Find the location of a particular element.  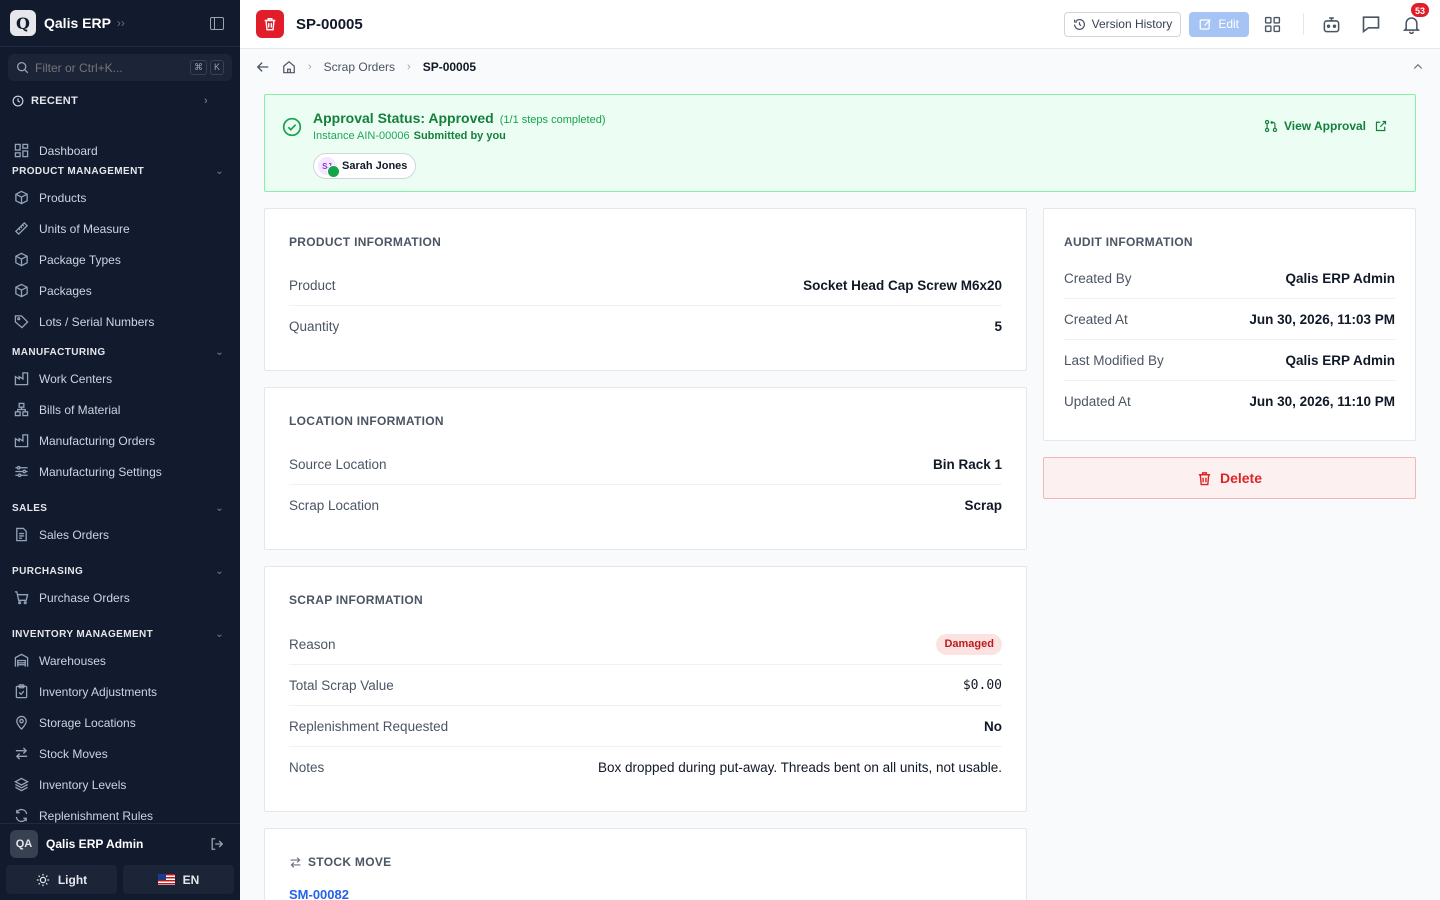

approver-chip: SJ Sarah Jones is located at coordinates (365, 166).